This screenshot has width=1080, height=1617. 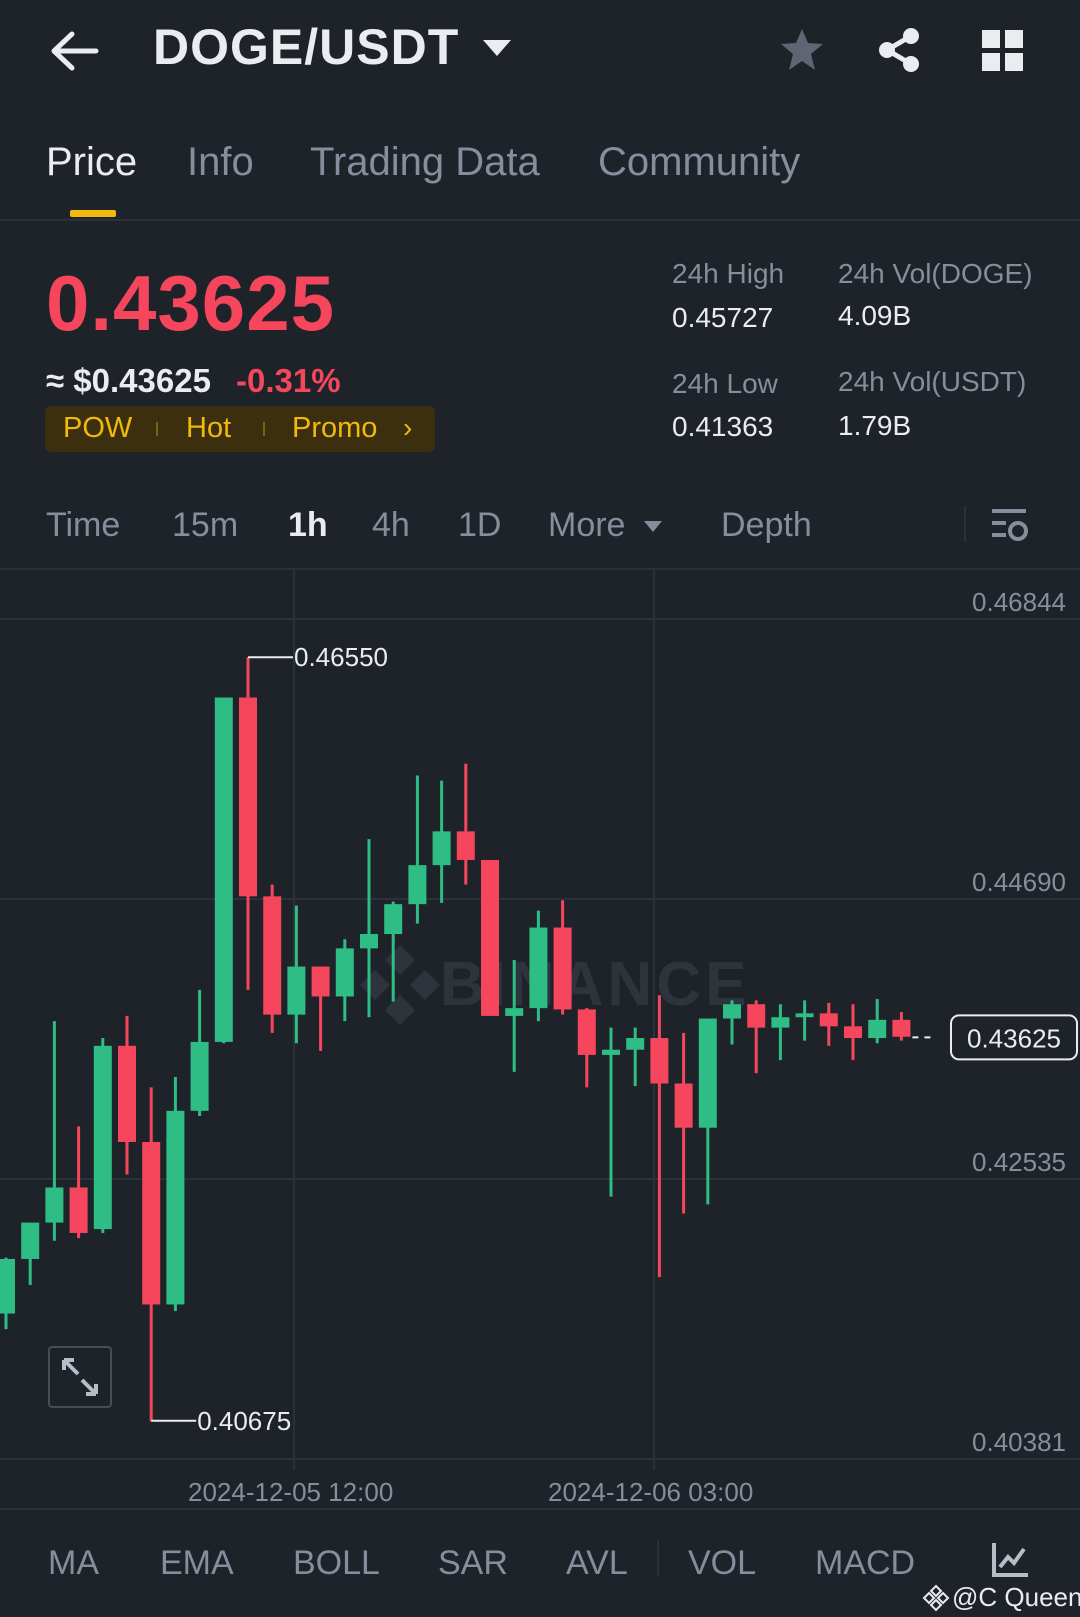 What do you see at coordinates (74, 51) in the screenshot?
I see `back-arrow-icon` at bounding box center [74, 51].